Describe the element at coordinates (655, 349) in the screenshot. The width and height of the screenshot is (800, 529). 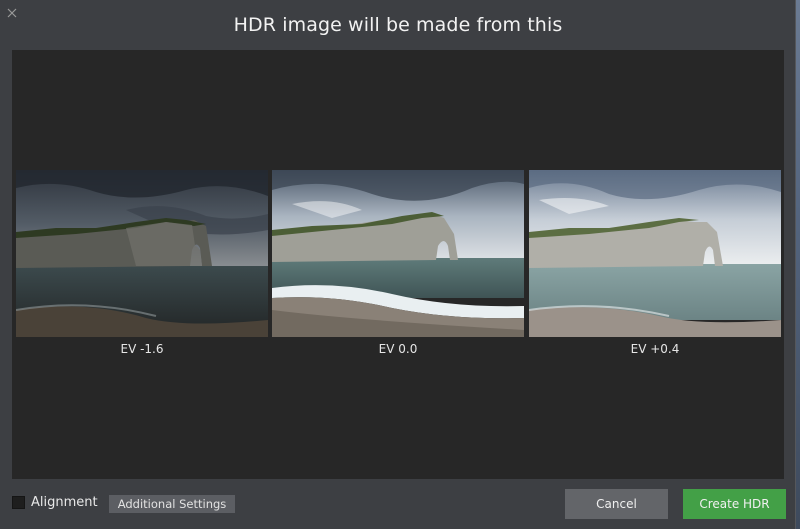
I see `exposure-label-bright: EV +0.4` at that location.